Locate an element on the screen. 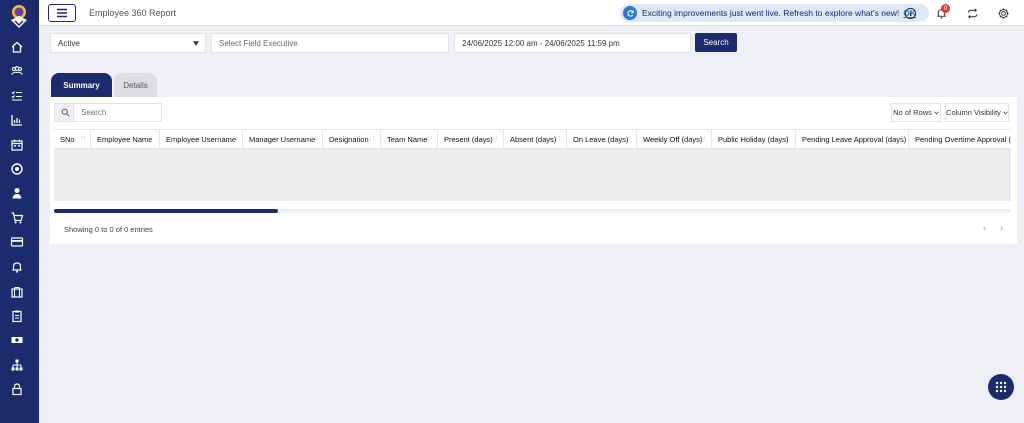 The height and width of the screenshot is (423, 1024). tab-summary: Summary is located at coordinates (81, 85).